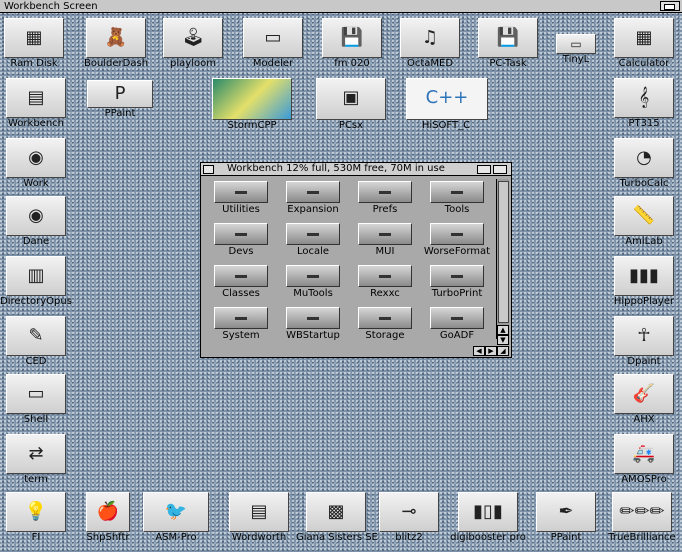 The height and width of the screenshot is (552, 682). What do you see at coordinates (500, 169) in the screenshot?
I see `depth-gadget` at bounding box center [500, 169].